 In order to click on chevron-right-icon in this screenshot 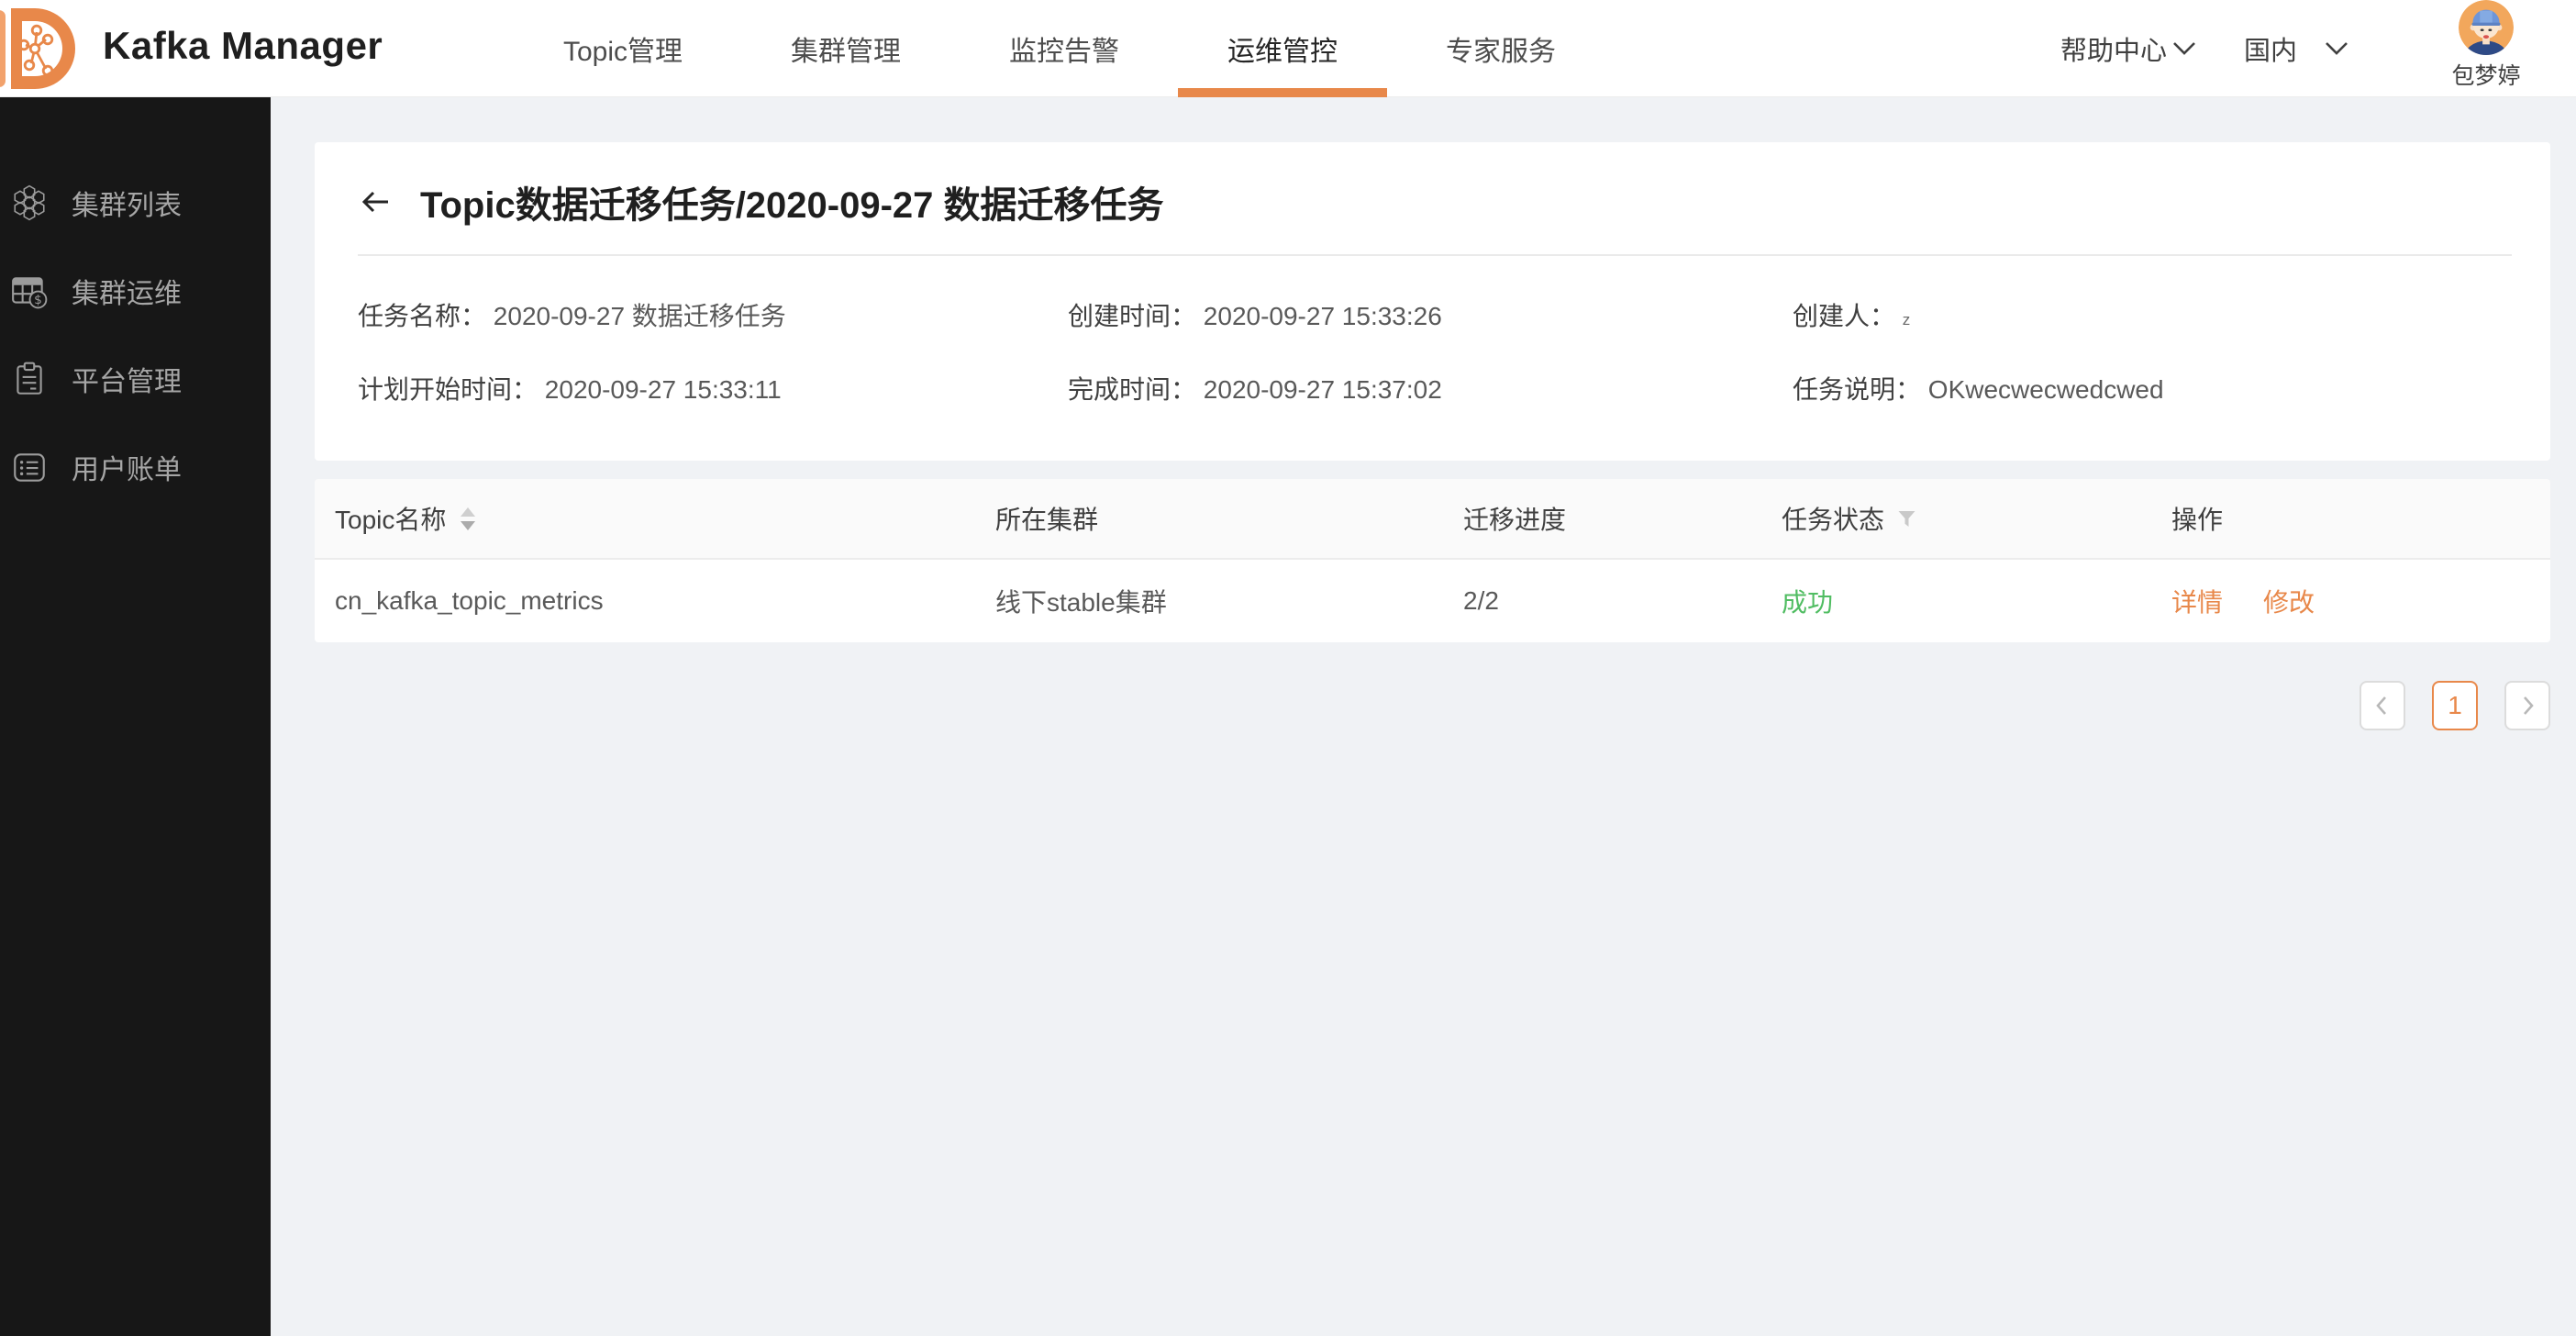, I will do `click(2529, 705)`.